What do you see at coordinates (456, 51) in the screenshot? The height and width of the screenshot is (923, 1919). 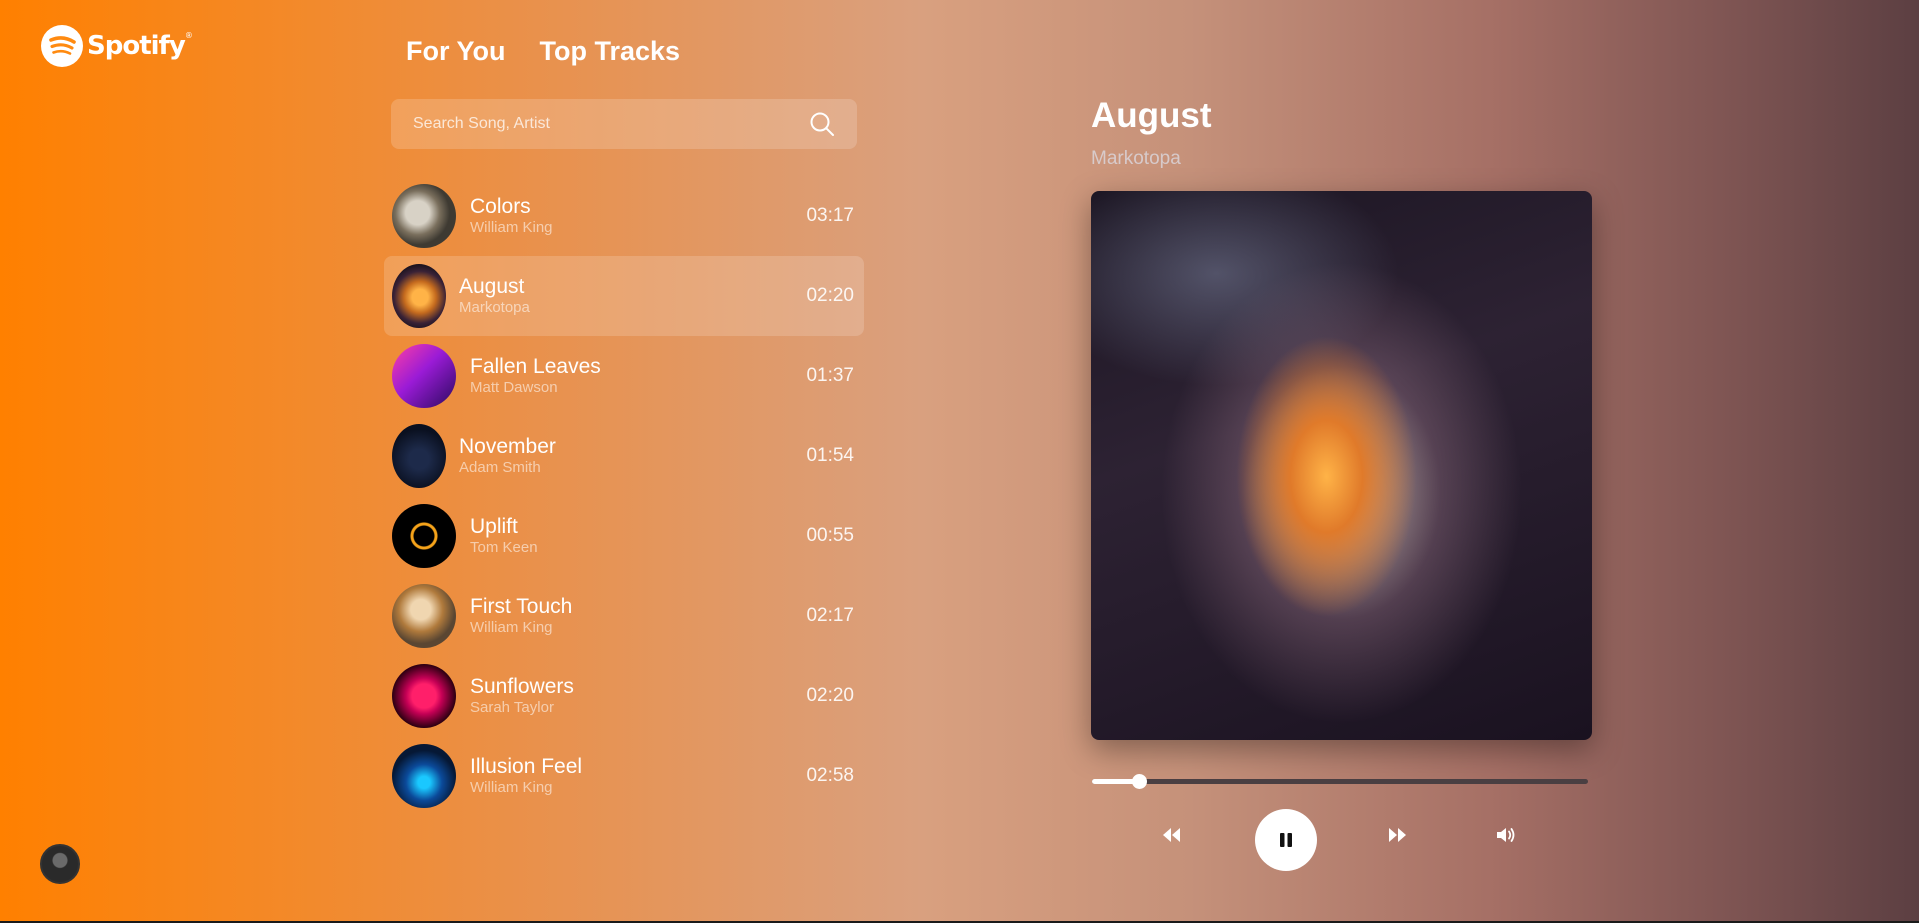 I see `tab-for-you: For You` at bounding box center [456, 51].